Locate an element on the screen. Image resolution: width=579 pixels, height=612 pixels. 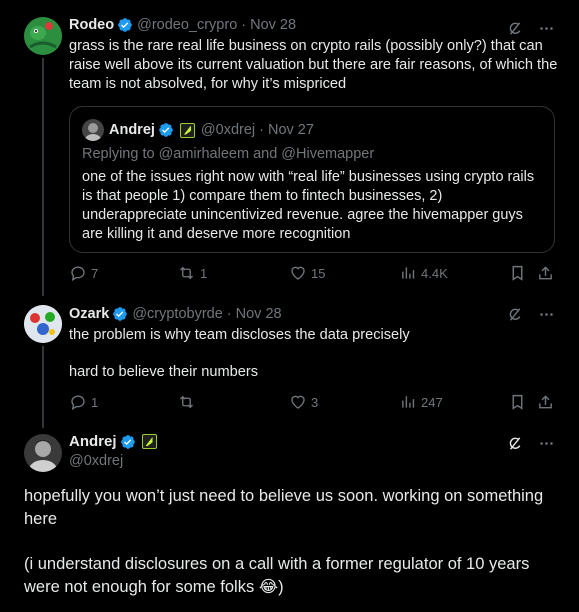
author-name: Rodeo is located at coordinates (91, 25).